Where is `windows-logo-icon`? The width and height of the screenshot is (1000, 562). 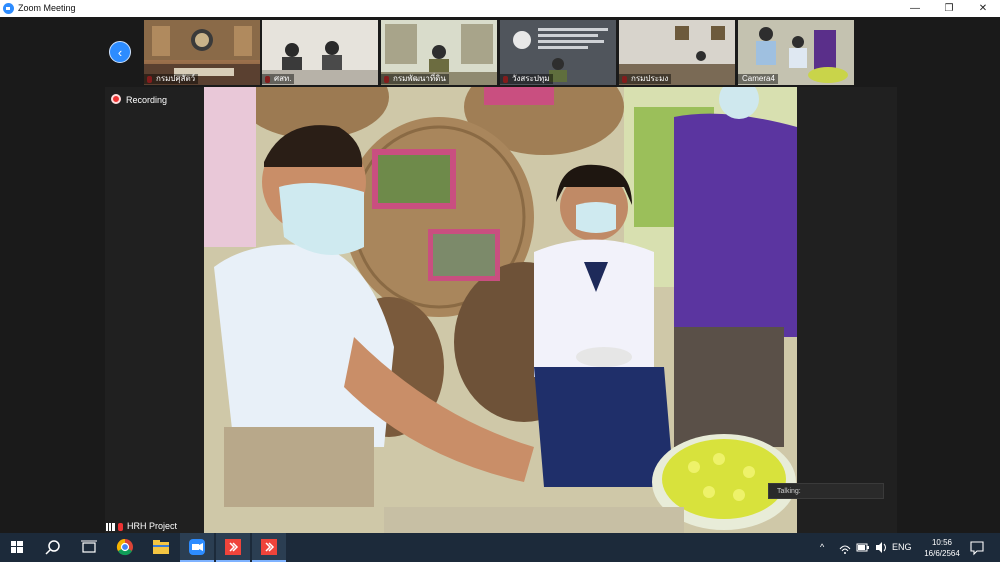
windows-logo-icon is located at coordinates (17, 547).